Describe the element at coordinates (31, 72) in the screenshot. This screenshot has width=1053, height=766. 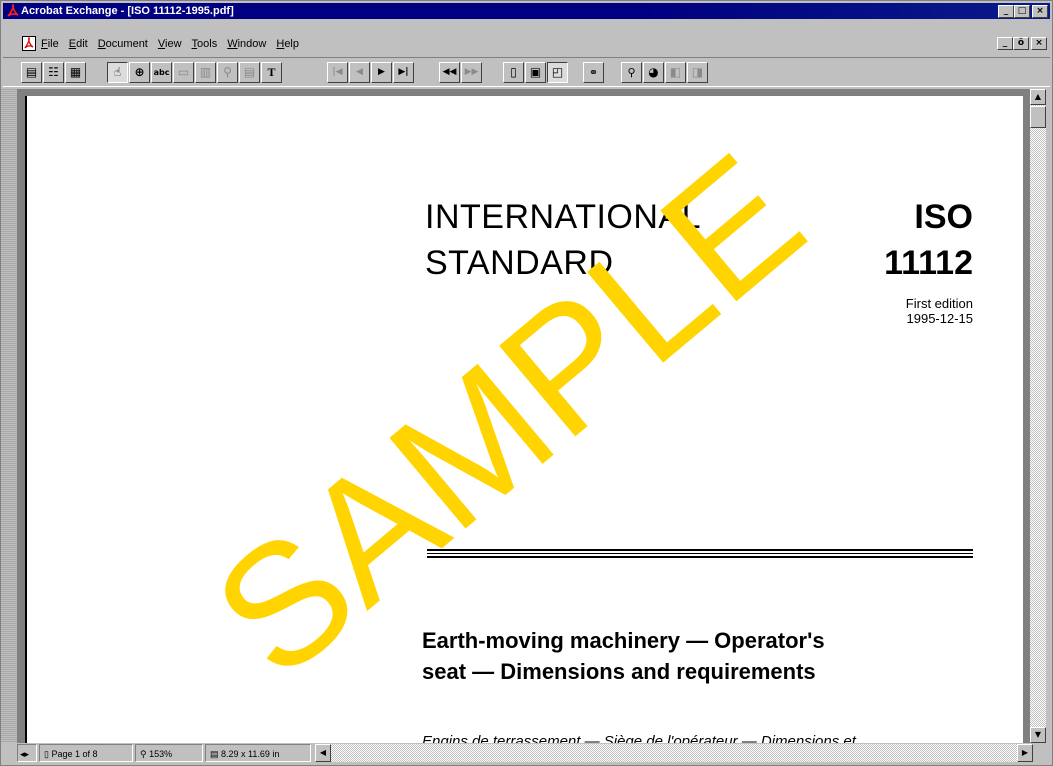
I see `page-only-icon: ▤` at that location.